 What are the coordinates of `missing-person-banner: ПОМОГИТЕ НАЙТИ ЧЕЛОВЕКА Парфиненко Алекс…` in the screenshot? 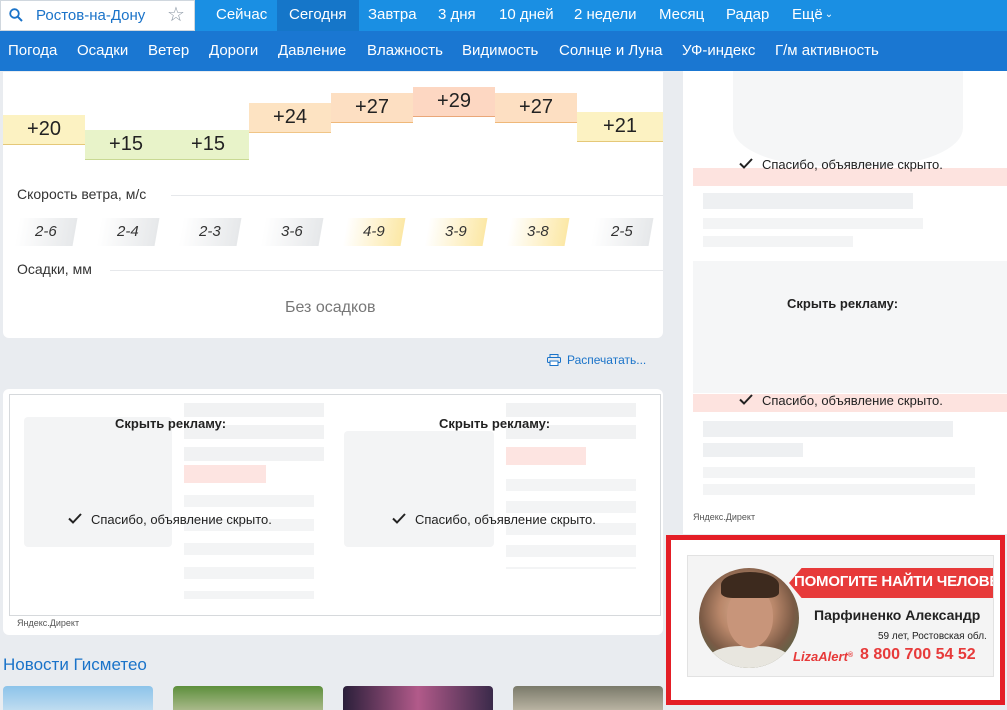 It's located at (840, 616).